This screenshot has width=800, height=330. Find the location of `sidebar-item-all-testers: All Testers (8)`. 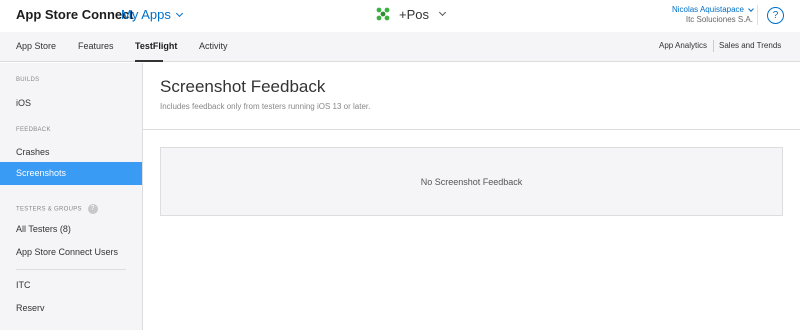

sidebar-item-all-testers: All Testers (8) is located at coordinates (71, 229).